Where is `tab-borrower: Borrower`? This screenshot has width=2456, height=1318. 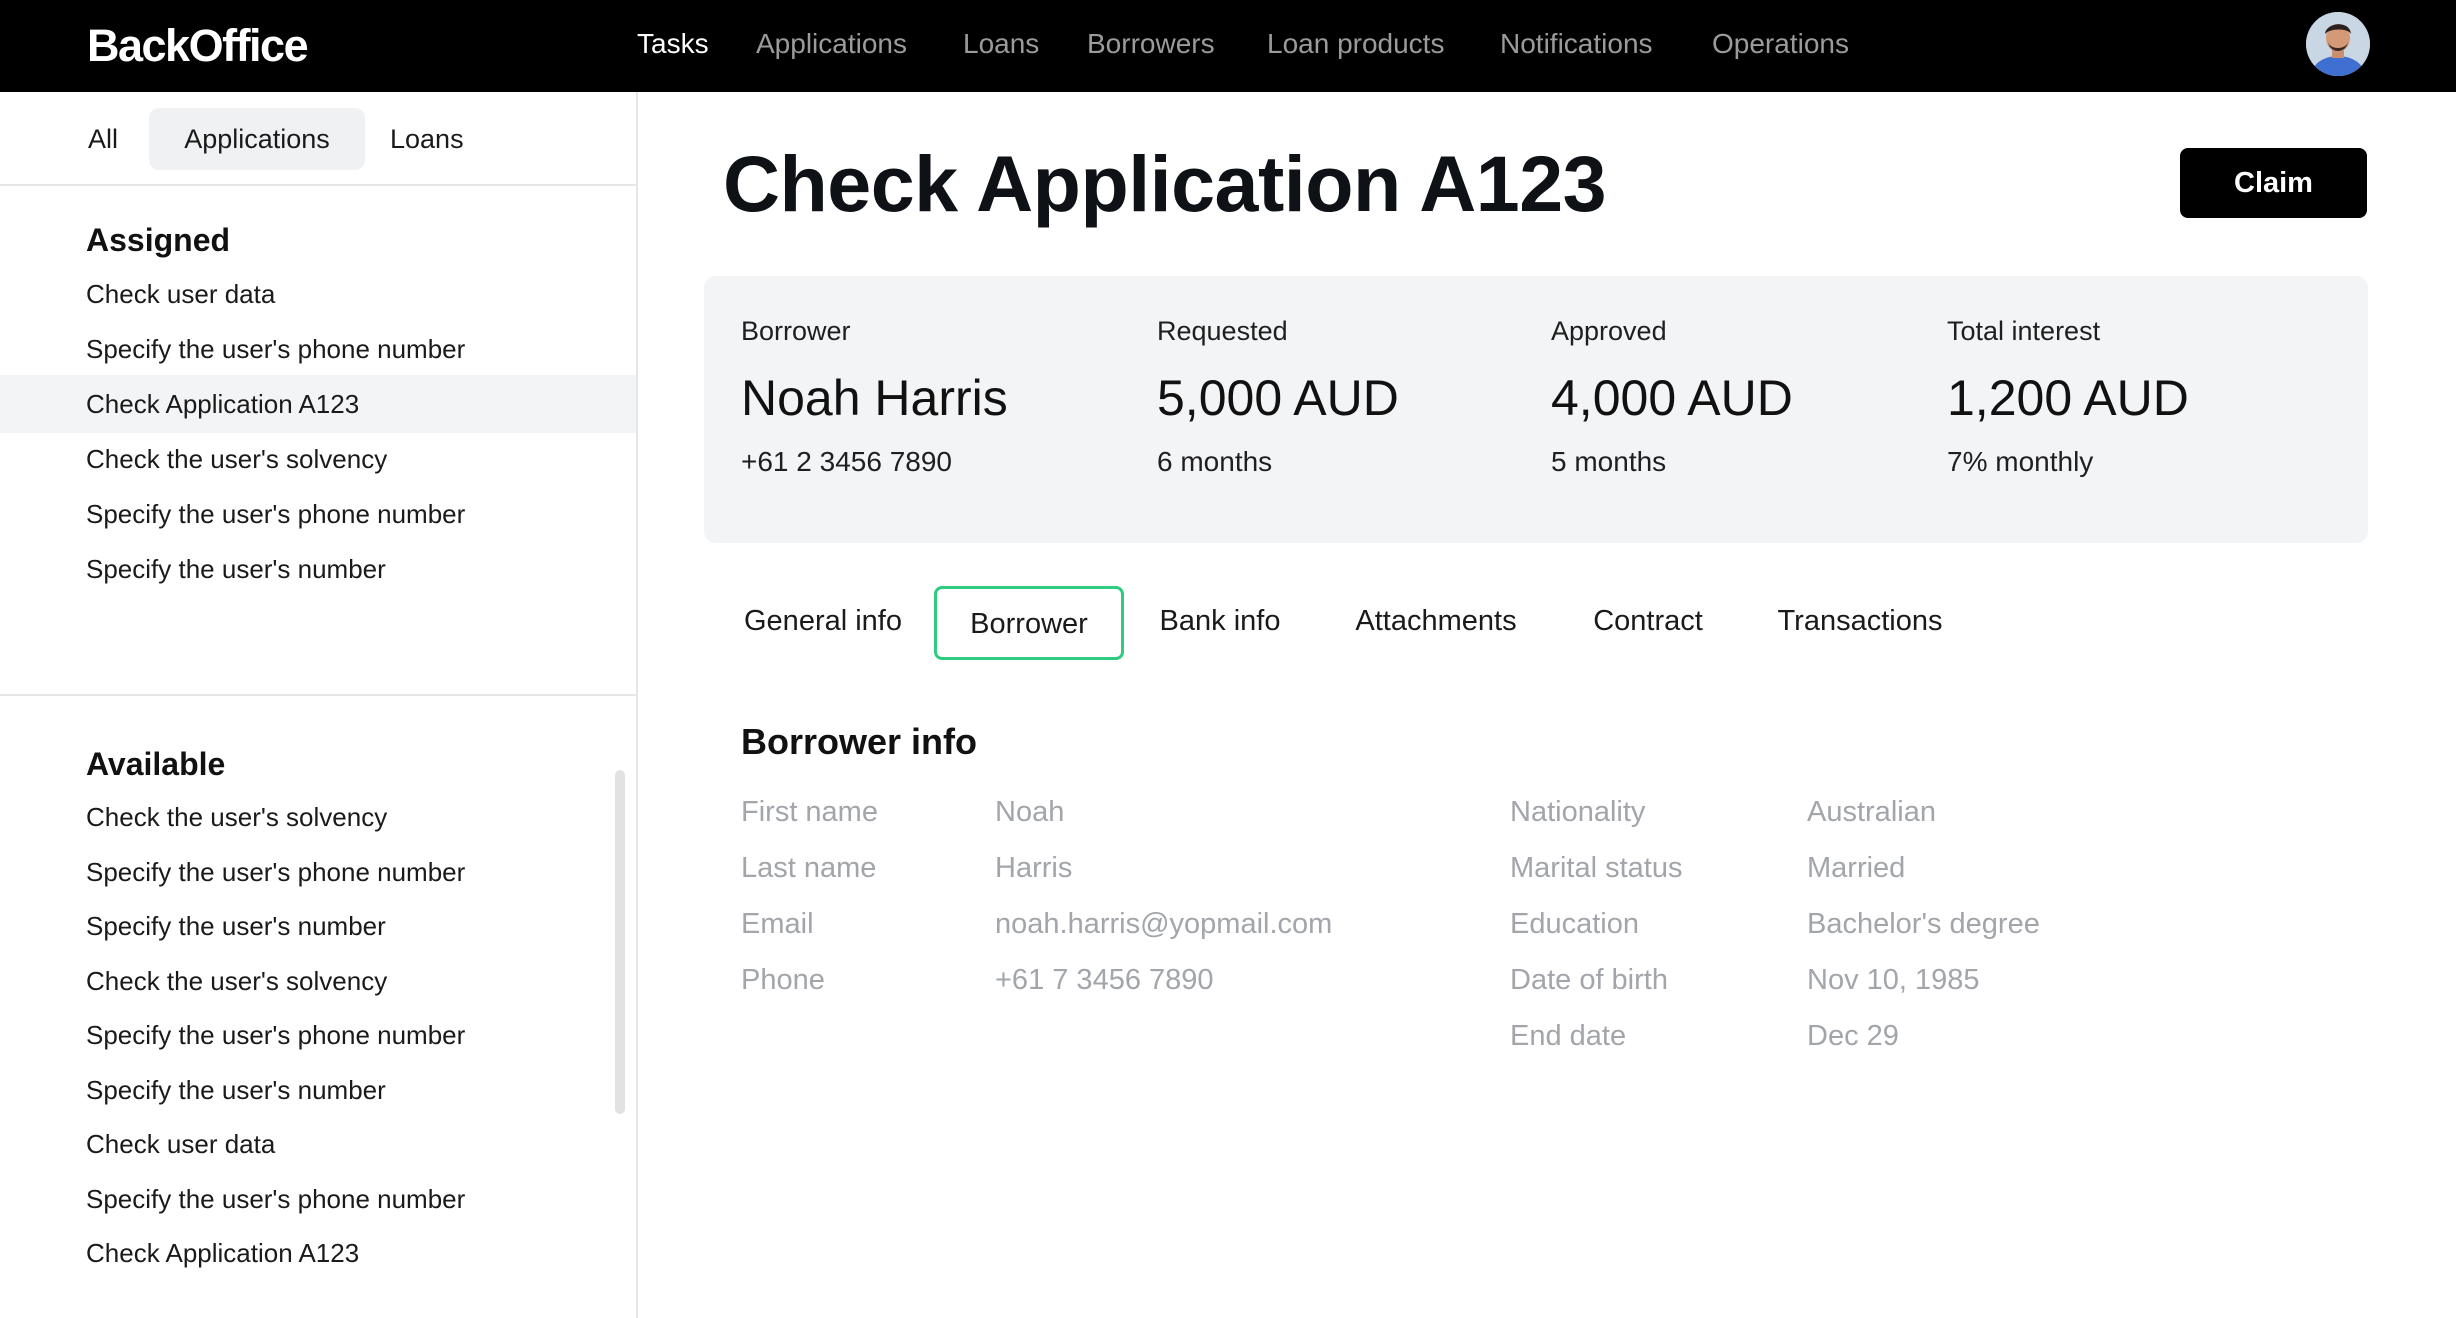 tab-borrower: Borrower is located at coordinates (1029, 623).